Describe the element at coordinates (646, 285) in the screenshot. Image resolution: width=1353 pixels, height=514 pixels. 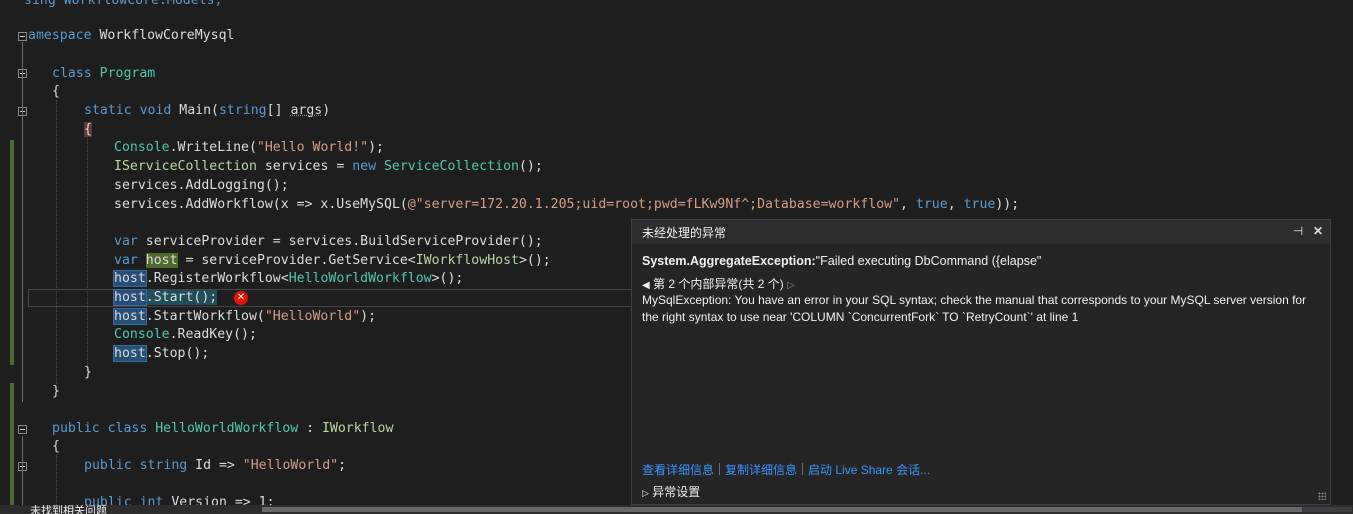
I see `prev-icon: ◀` at that location.